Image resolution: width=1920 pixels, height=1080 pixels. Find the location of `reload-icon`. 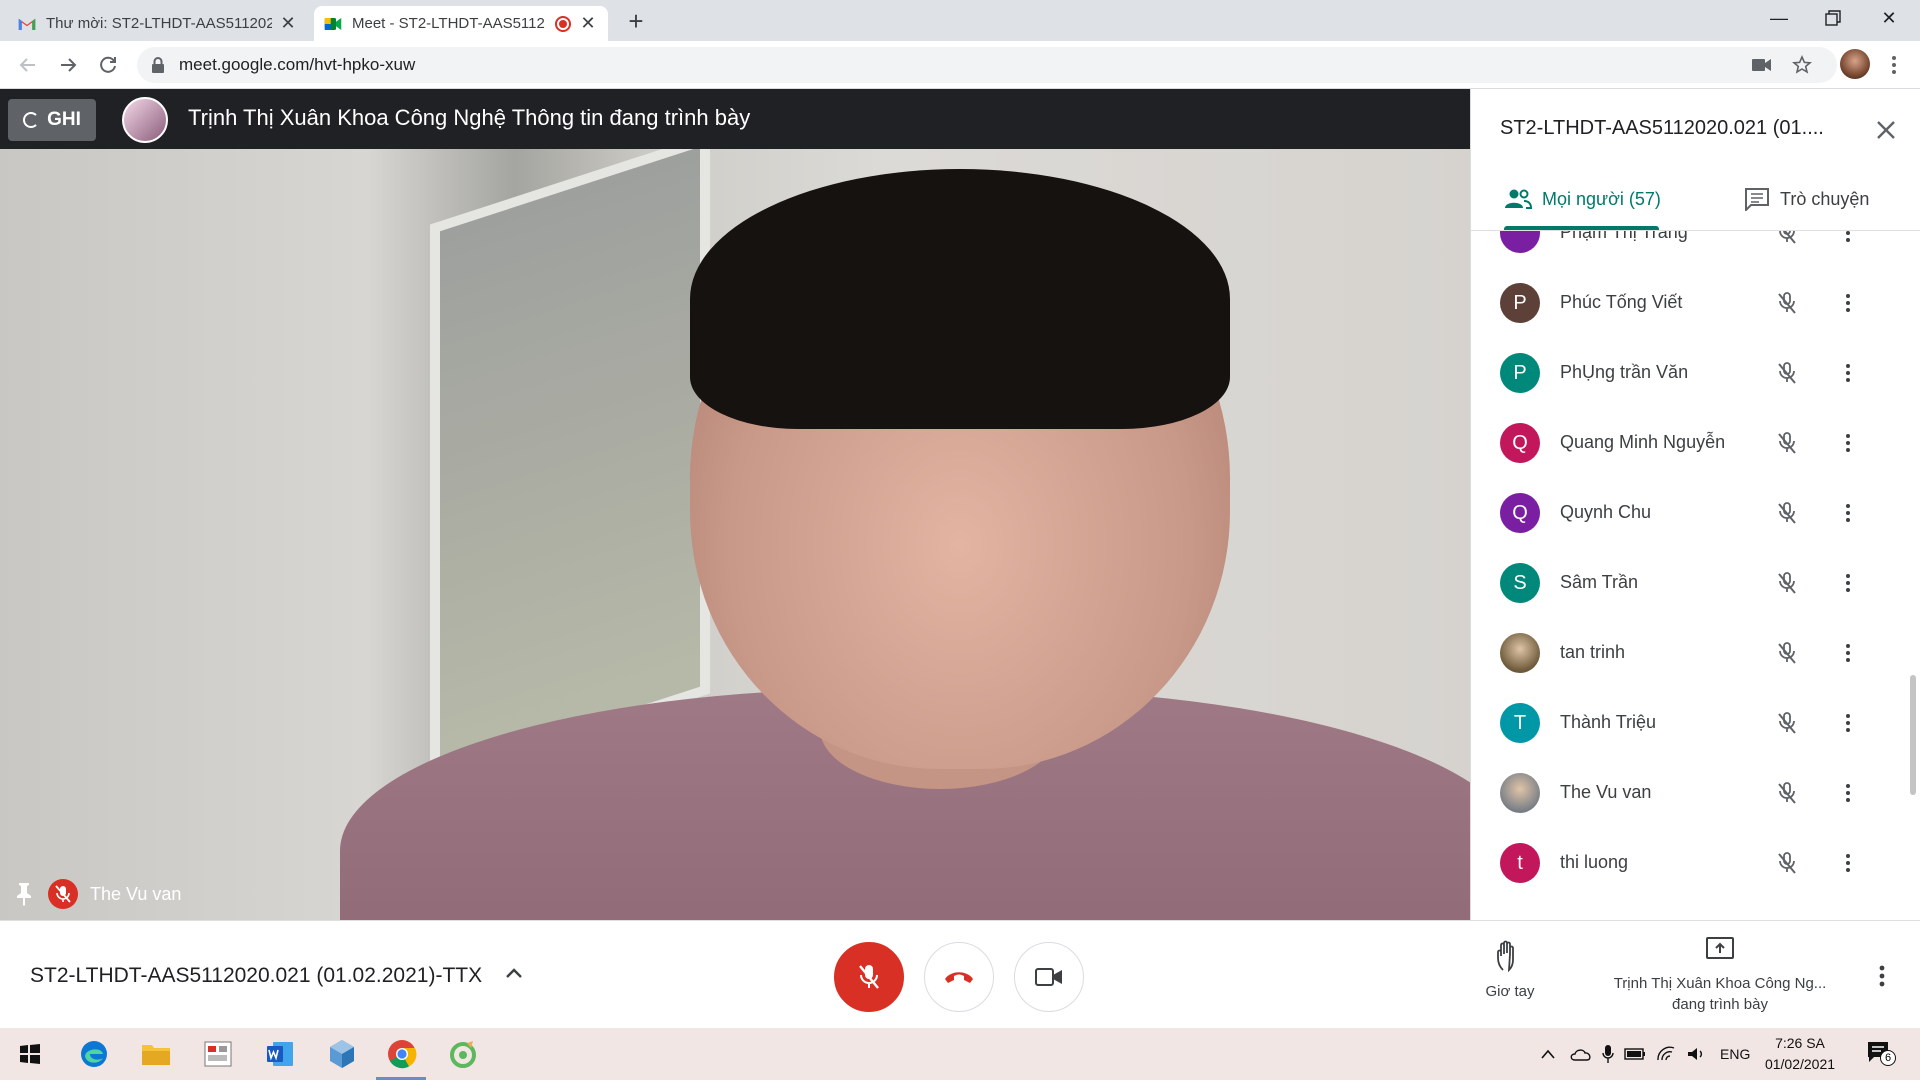

reload-icon is located at coordinates (108, 65).